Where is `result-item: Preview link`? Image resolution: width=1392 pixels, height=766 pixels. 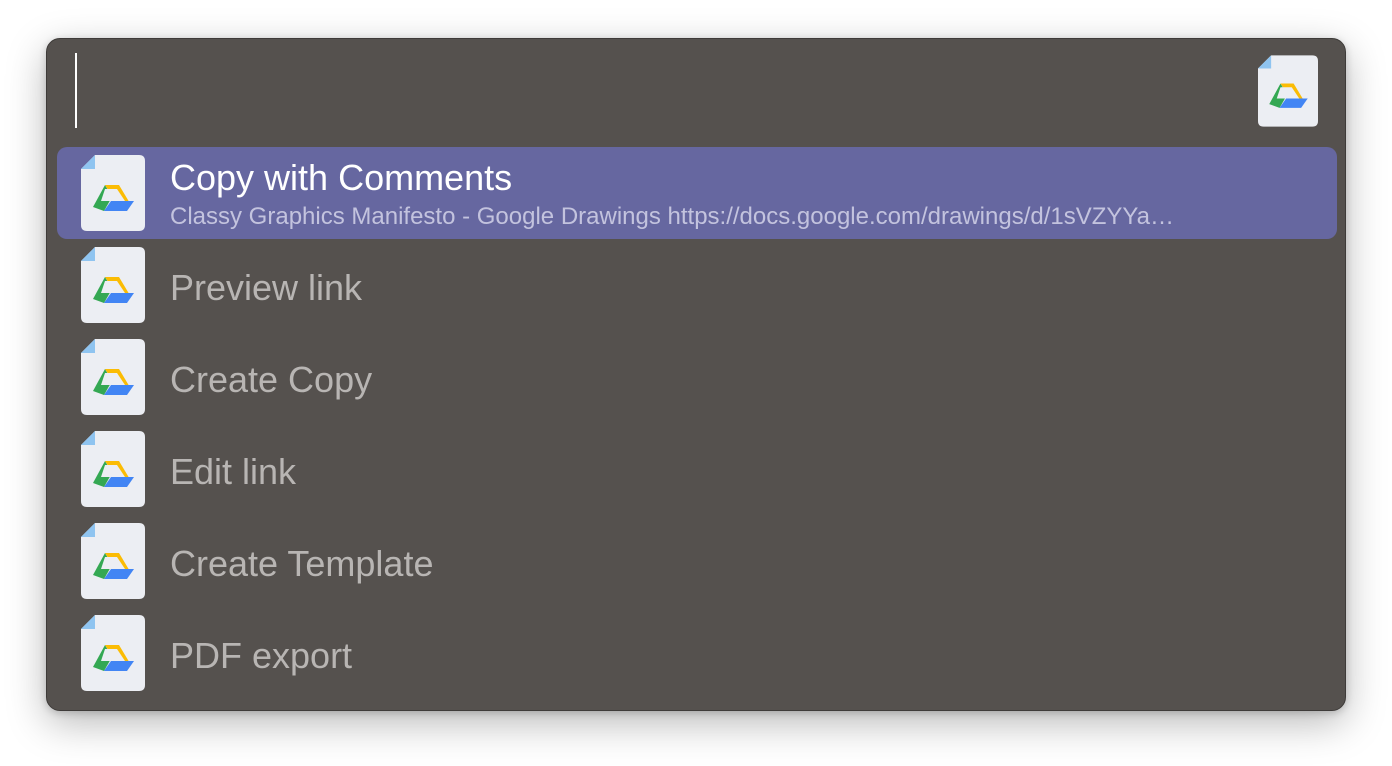 result-item: Preview link is located at coordinates (697, 285).